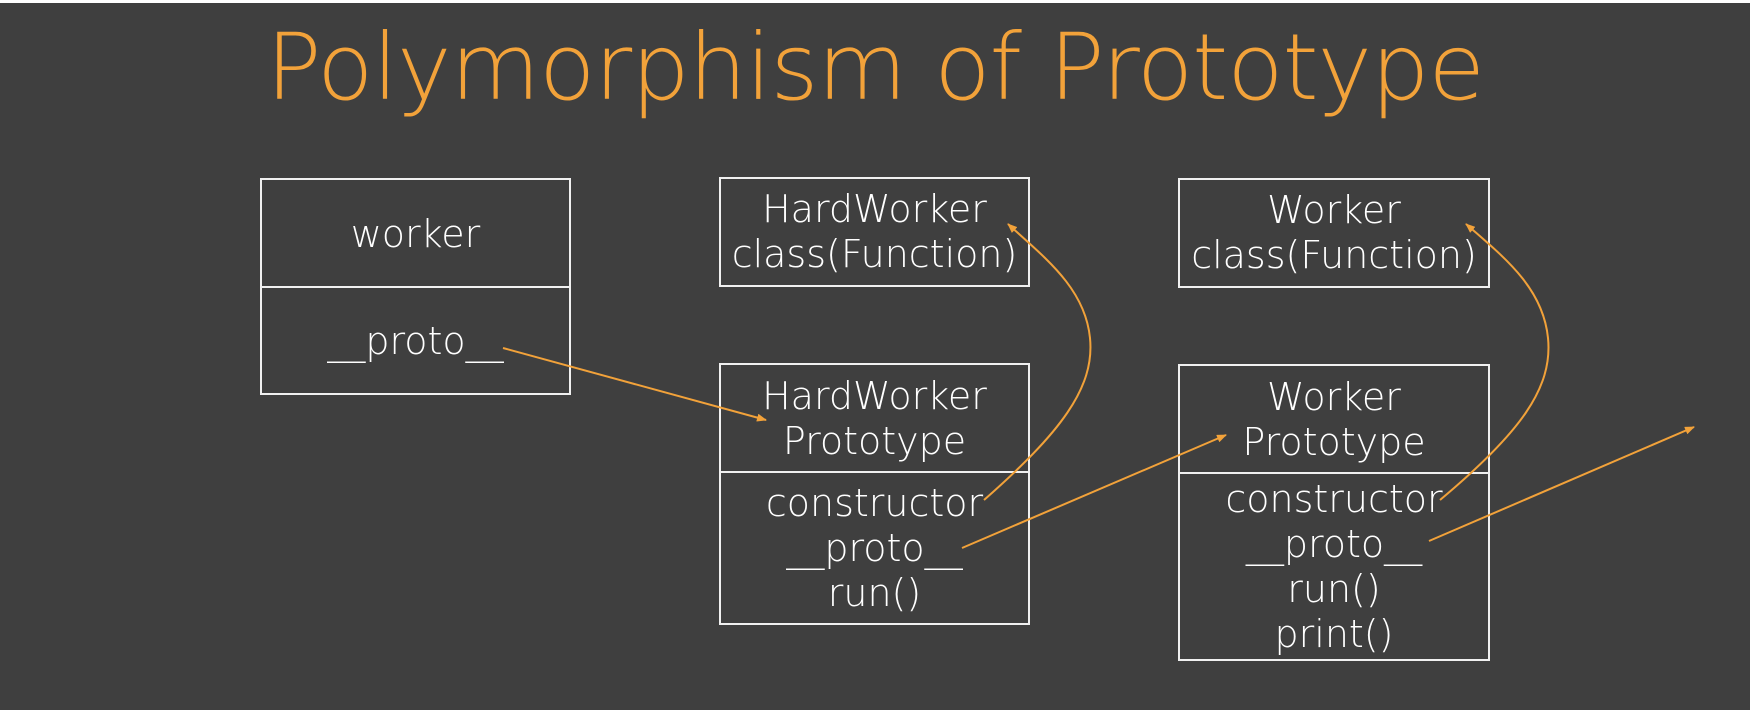 The height and width of the screenshot is (710, 1750). I want to click on hardworker-prototype-member: __proto__, so click(874, 547).